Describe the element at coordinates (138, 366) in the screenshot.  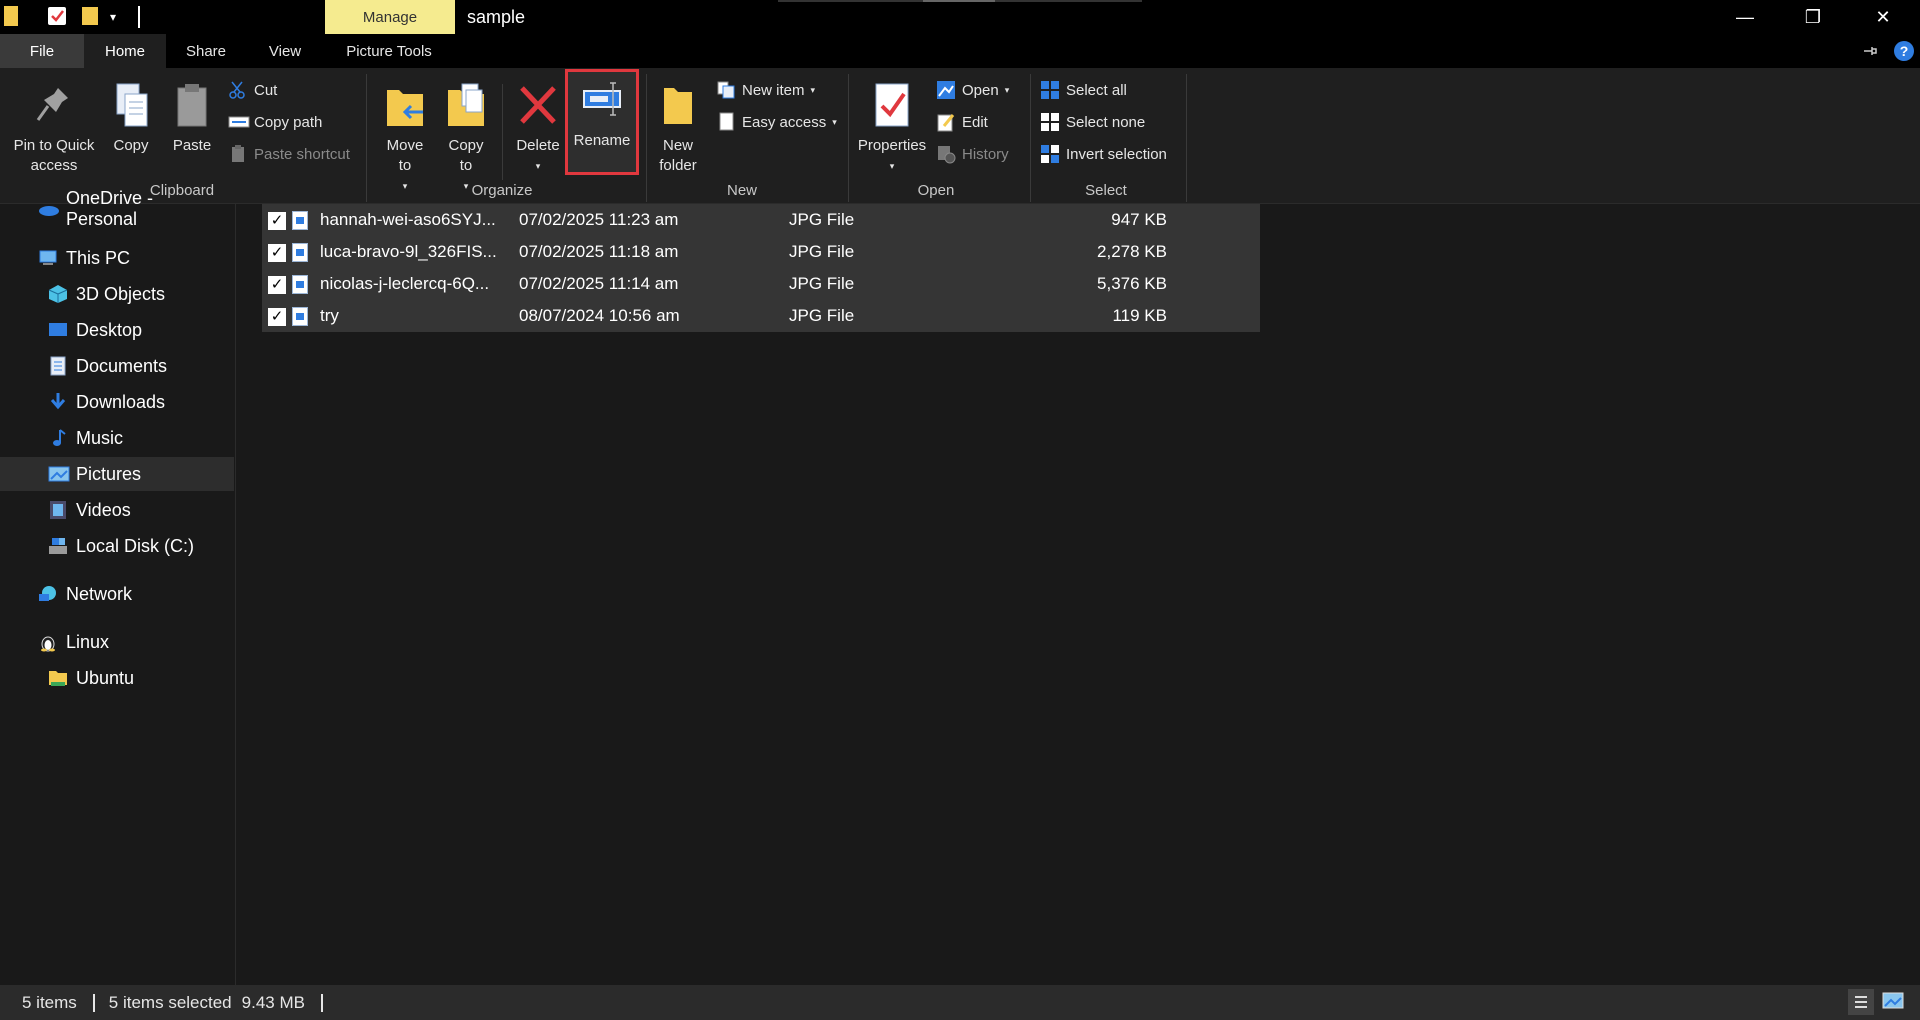
I see `sidebar-item-documents: Documents` at that location.